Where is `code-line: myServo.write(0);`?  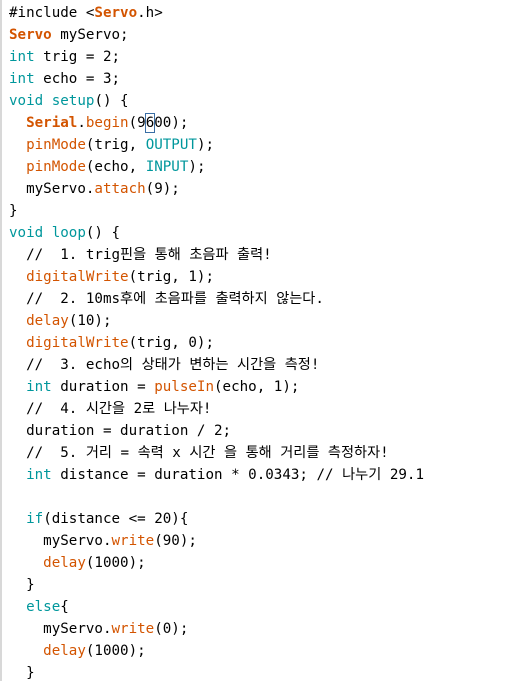 code-line: myServo.write(0); is located at coordinates (257, 629).